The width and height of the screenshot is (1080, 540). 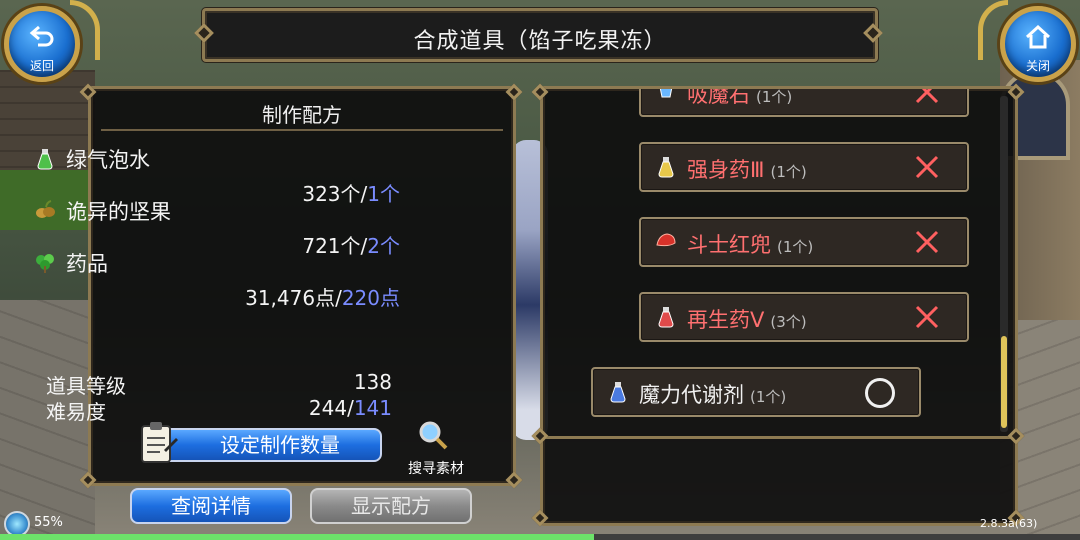 I want to click on difficulty-row: 难易度 244/141, so click(x=219, y=410).